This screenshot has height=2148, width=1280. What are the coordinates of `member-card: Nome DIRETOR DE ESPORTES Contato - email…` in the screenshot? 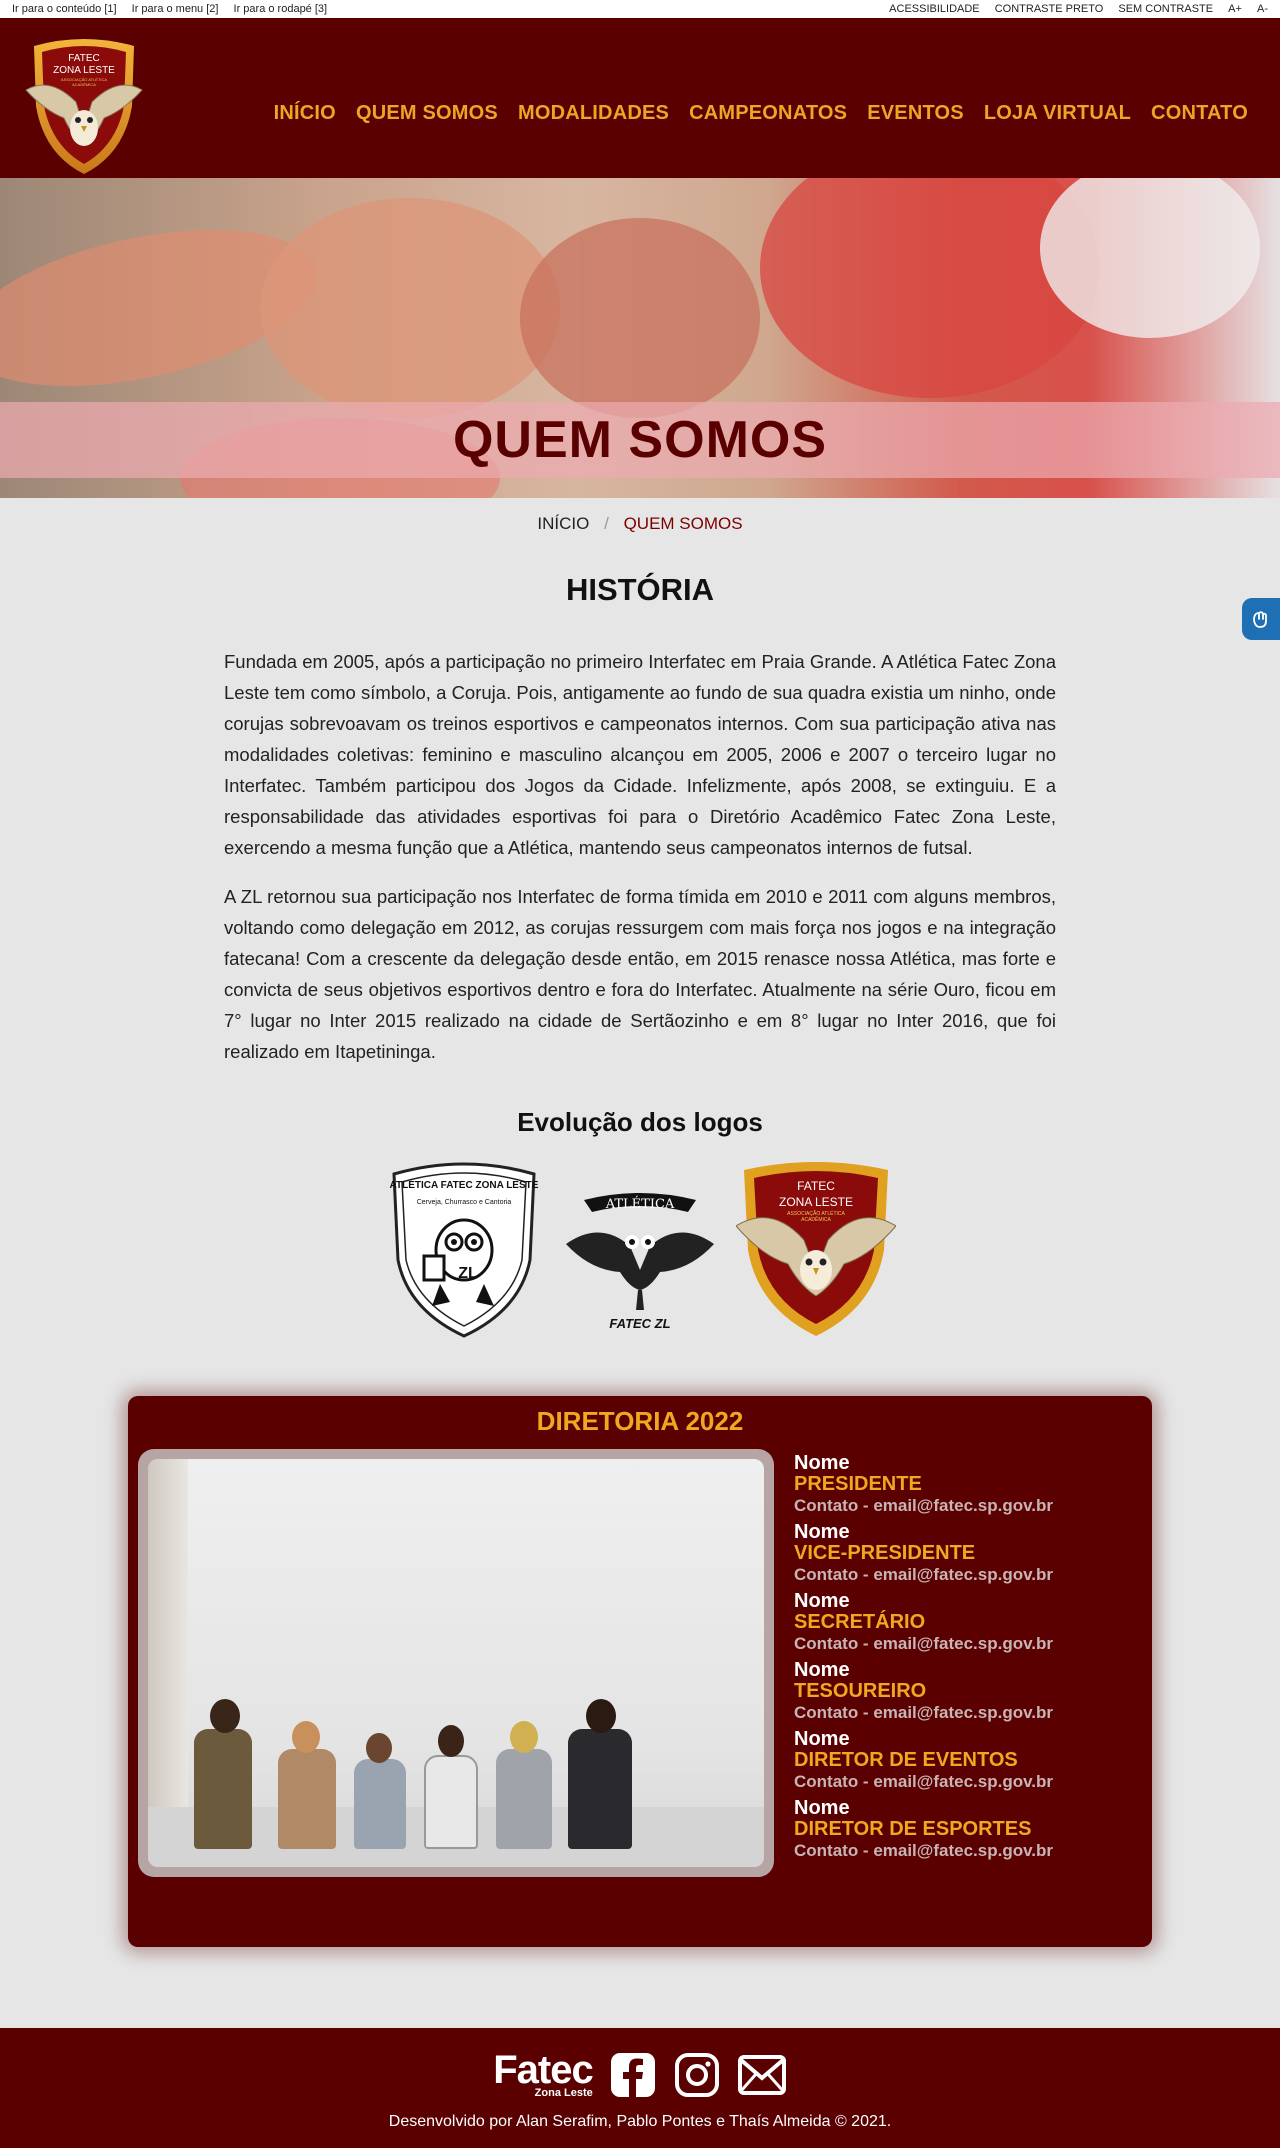 It's located at (923, 1829).